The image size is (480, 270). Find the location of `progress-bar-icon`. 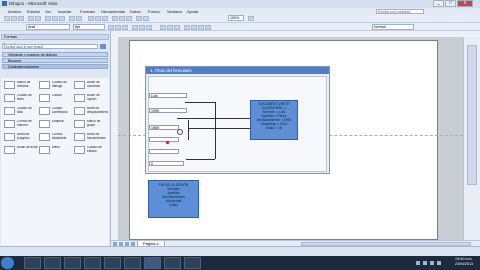

progress-bar-icon is located at coordinates (9, 137).